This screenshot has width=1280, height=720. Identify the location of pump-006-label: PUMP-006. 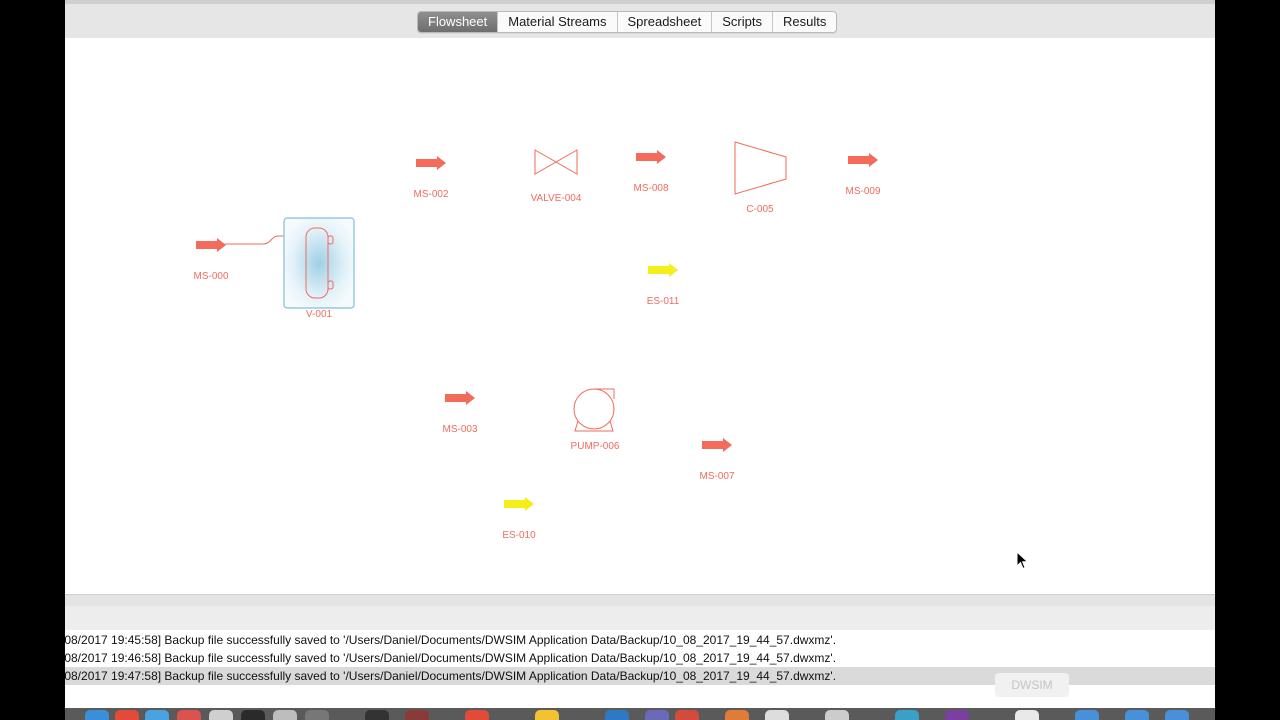
(595, 446).